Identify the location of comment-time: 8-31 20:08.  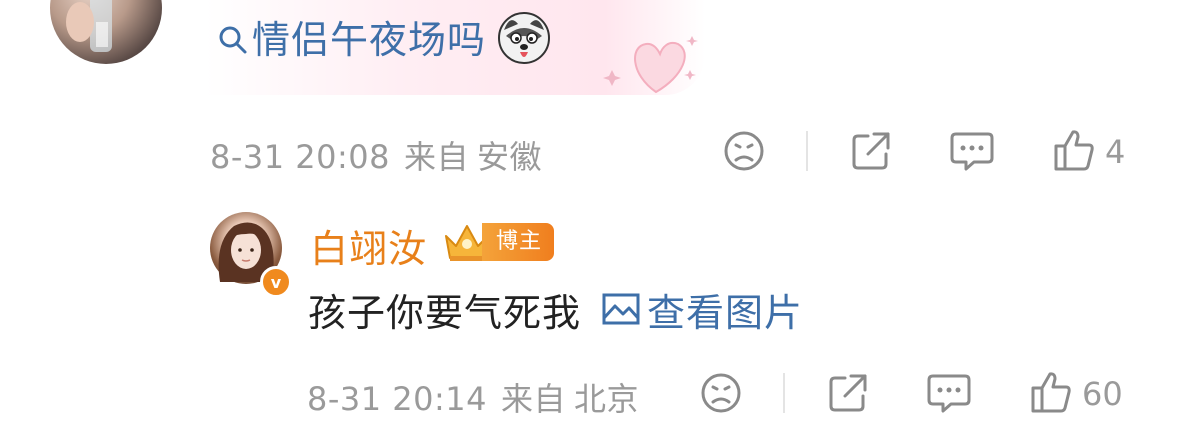
(300, 157).